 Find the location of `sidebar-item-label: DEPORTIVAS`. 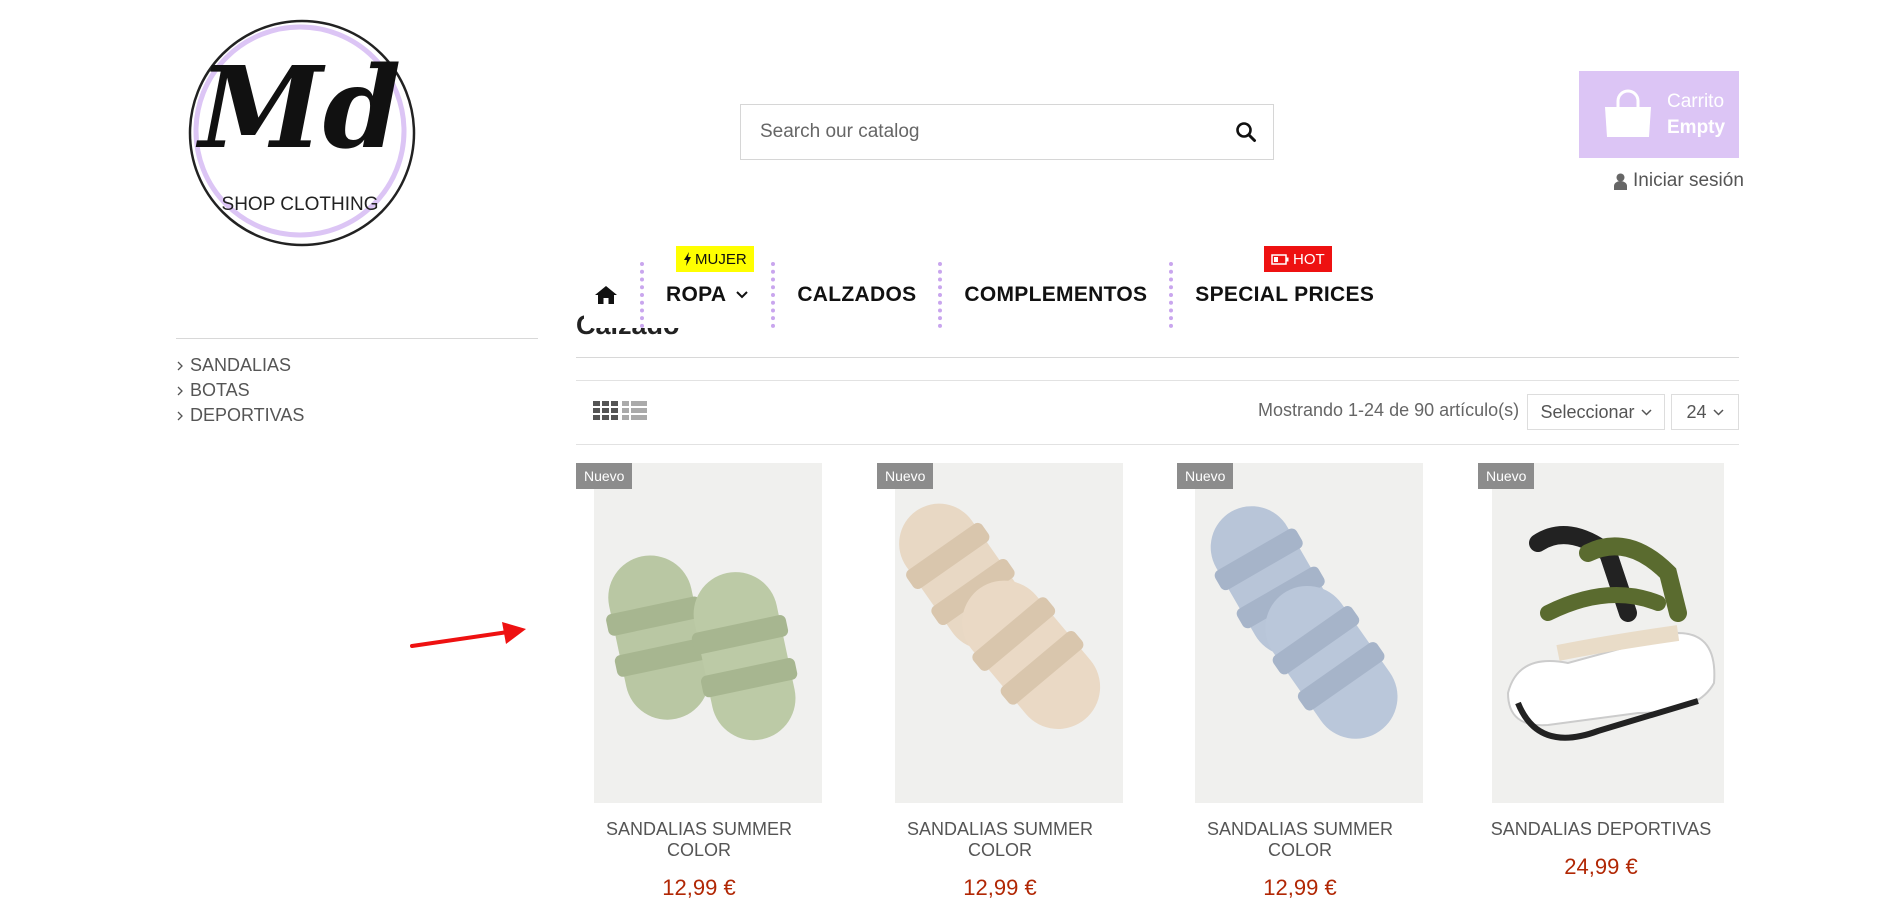

sidebar-item-label: DEPORTIVAS is located at coordinates (247, 415).